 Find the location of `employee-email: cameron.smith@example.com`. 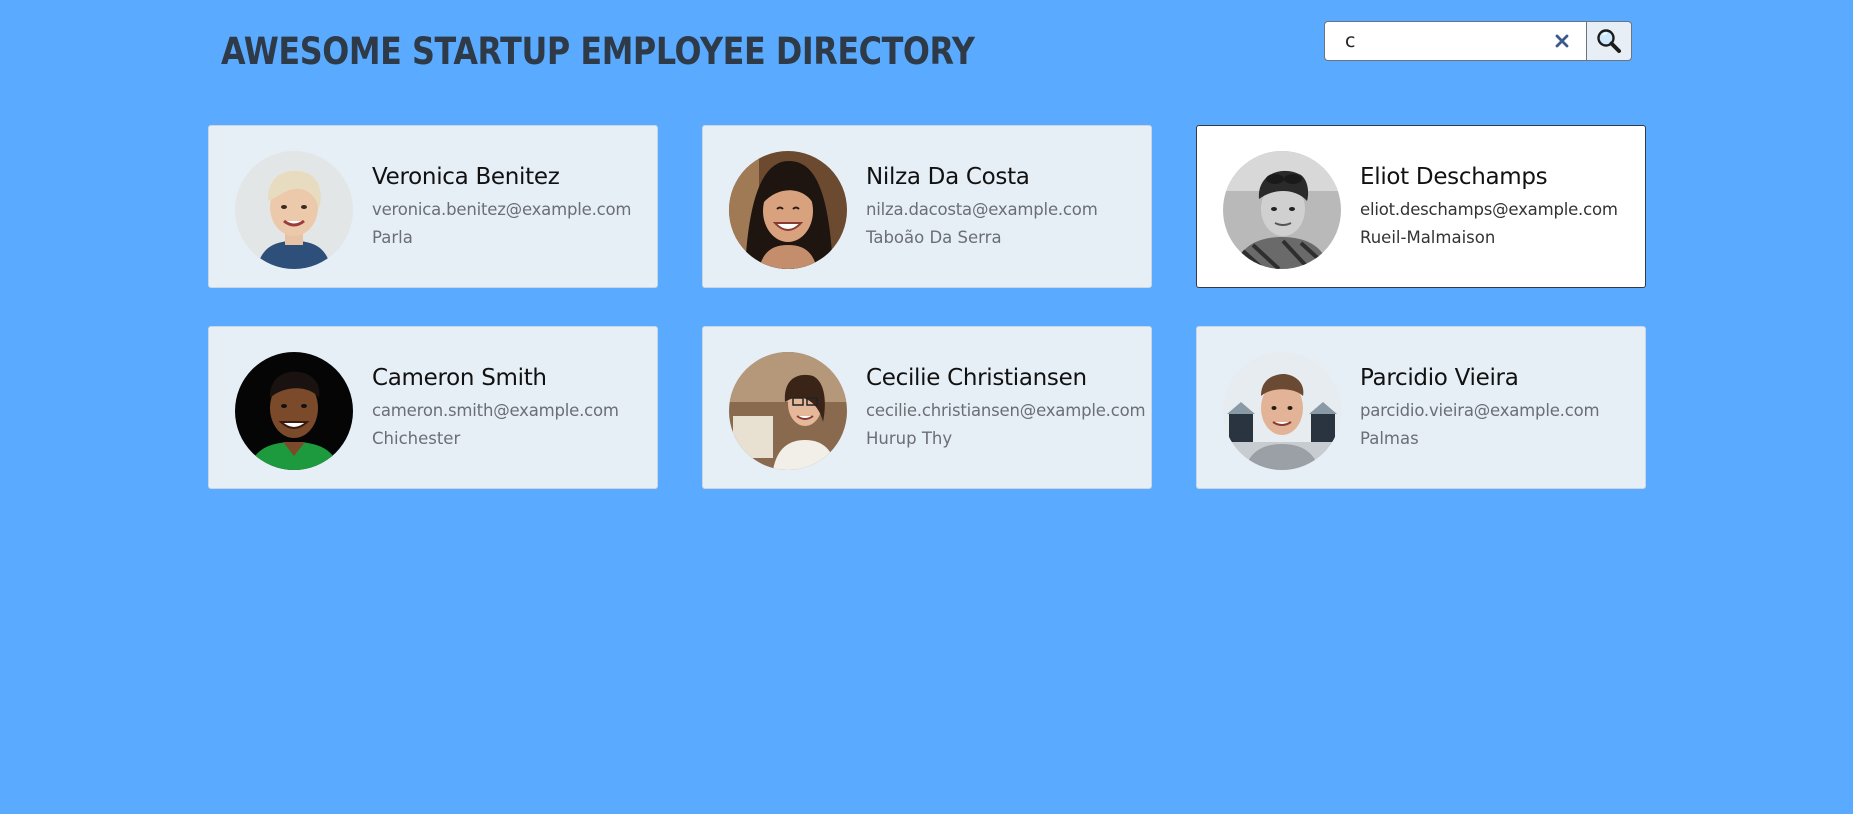

employee-email: cameron.smith@example.com is located at coordinates (495, 410).